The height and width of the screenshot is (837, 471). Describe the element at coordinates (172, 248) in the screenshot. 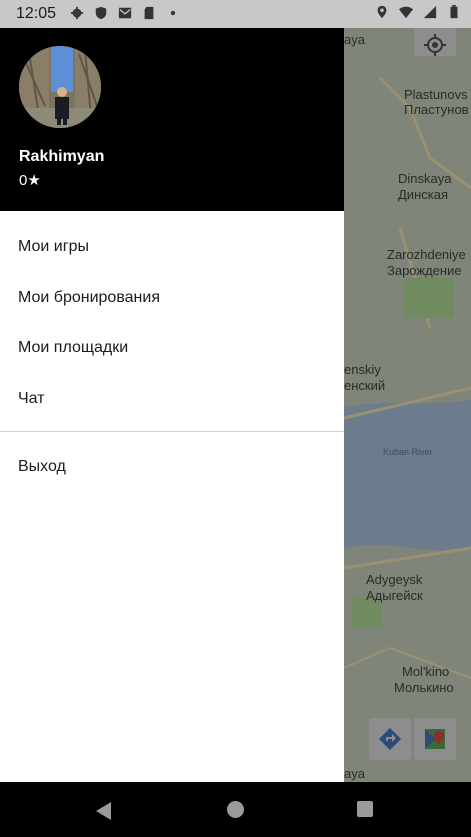

I see `menu-item-my-games: Мои игры` at that location.